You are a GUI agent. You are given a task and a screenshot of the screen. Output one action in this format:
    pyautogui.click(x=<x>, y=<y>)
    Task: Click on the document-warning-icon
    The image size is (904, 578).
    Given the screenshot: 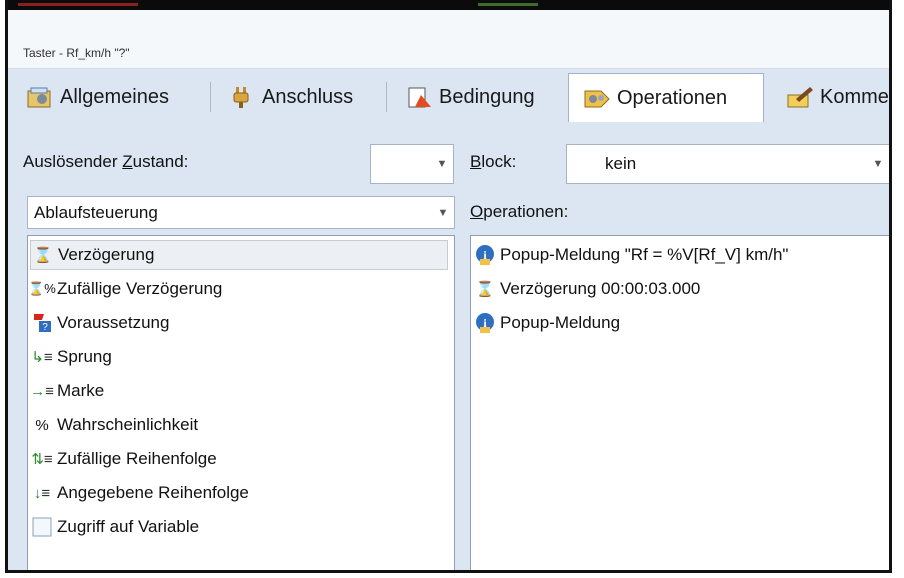 What is the action you would take?
    pyautogui.click(x=419, y=97)
    